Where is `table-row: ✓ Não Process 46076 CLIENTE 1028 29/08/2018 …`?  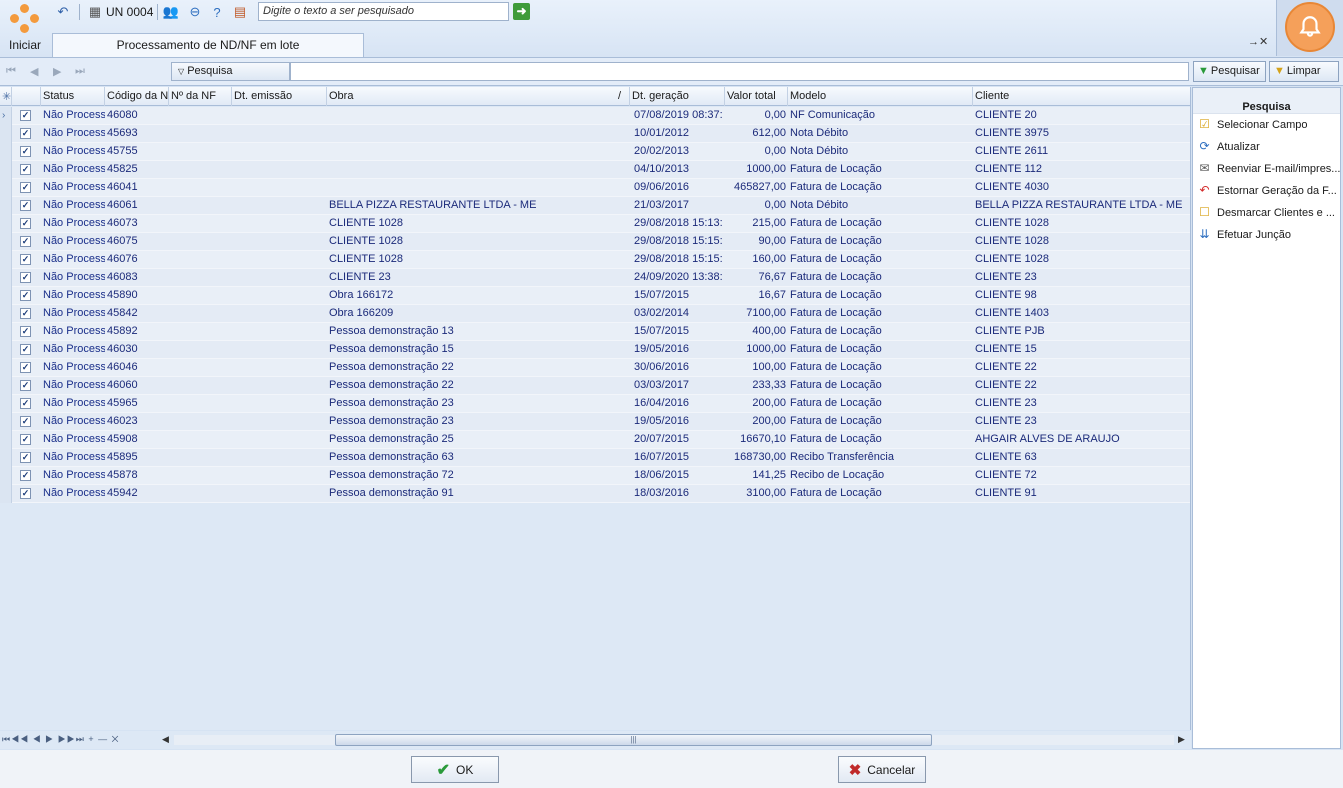 table-row: ✓ Não Process 46076 CLIENTE 1028 29/08/2018 … is located at coordinates (595, 260).